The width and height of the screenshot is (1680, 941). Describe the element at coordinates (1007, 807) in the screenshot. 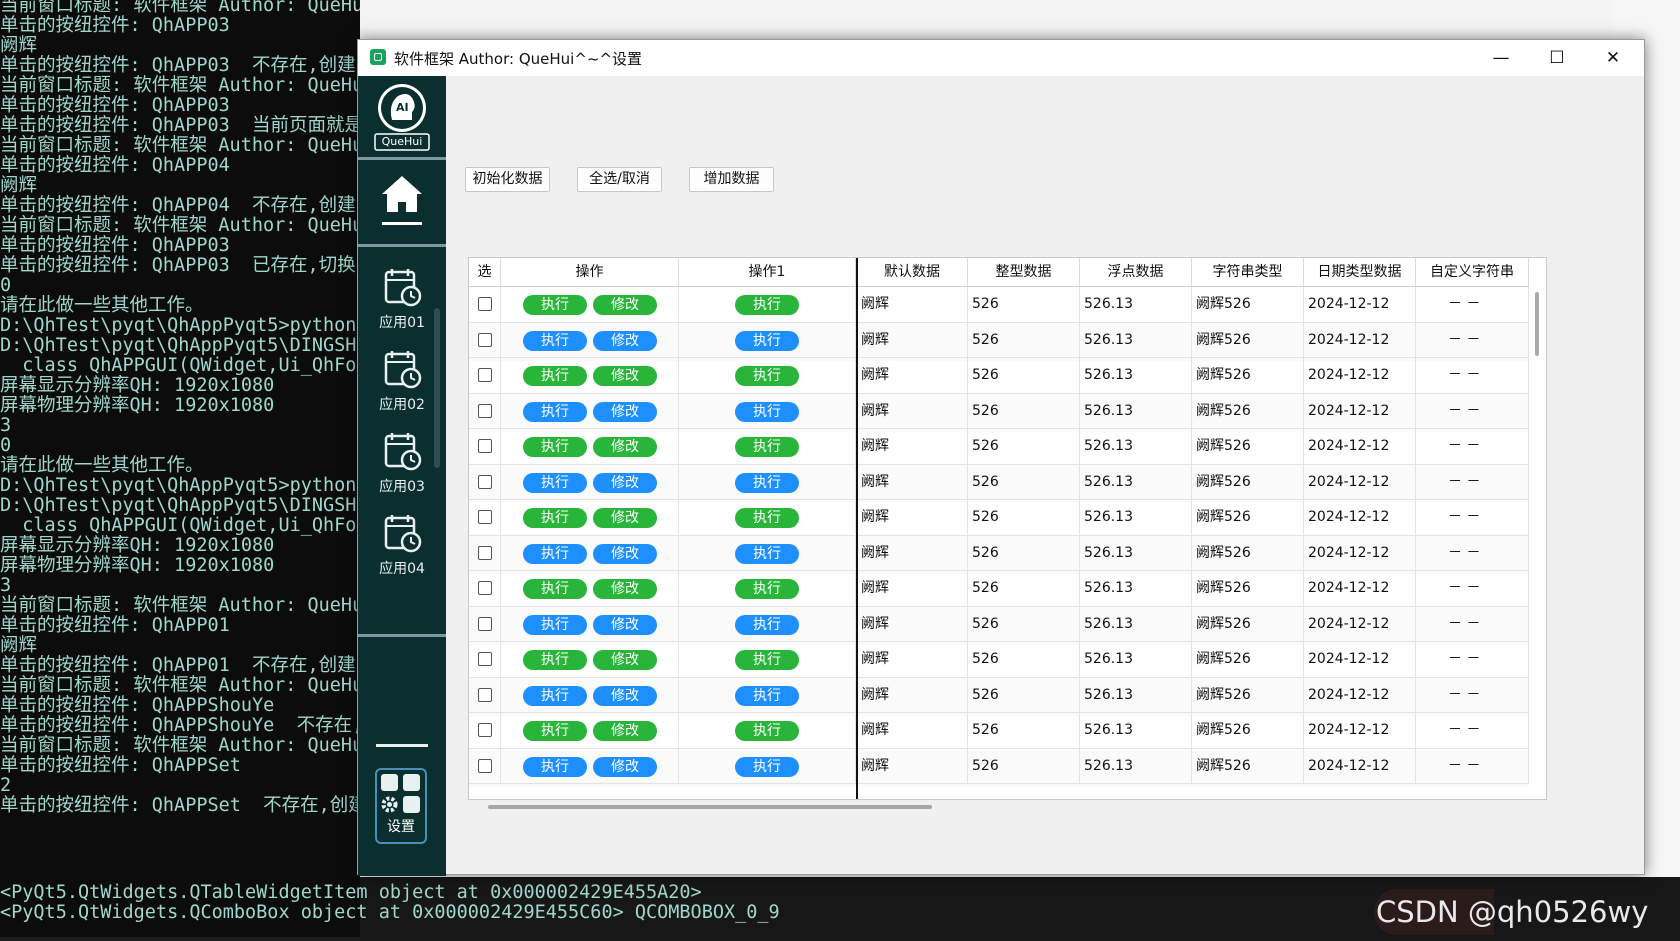

I see `horizontal-scrollbar` at that location.